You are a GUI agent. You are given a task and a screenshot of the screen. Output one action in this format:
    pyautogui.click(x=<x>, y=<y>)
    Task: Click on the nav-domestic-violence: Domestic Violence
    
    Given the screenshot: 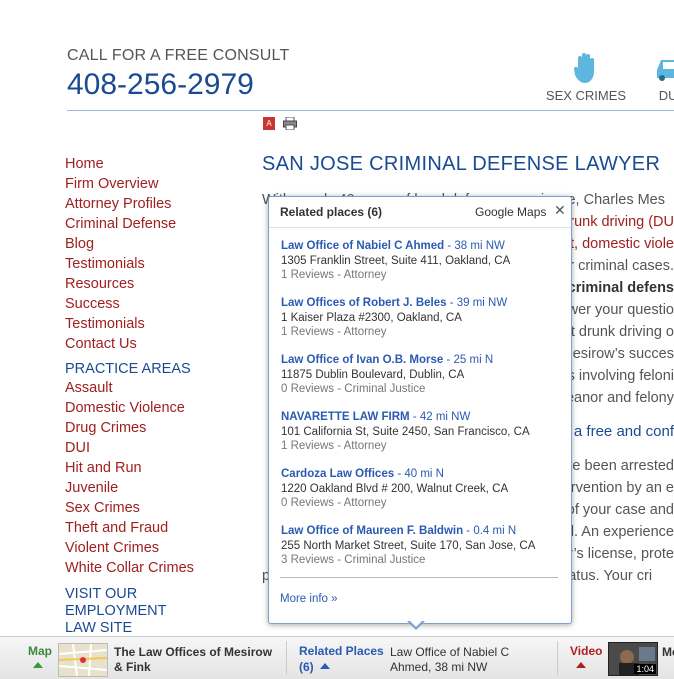 What is the action you would take?
    pyautogui.click(x=160, y=408)
    